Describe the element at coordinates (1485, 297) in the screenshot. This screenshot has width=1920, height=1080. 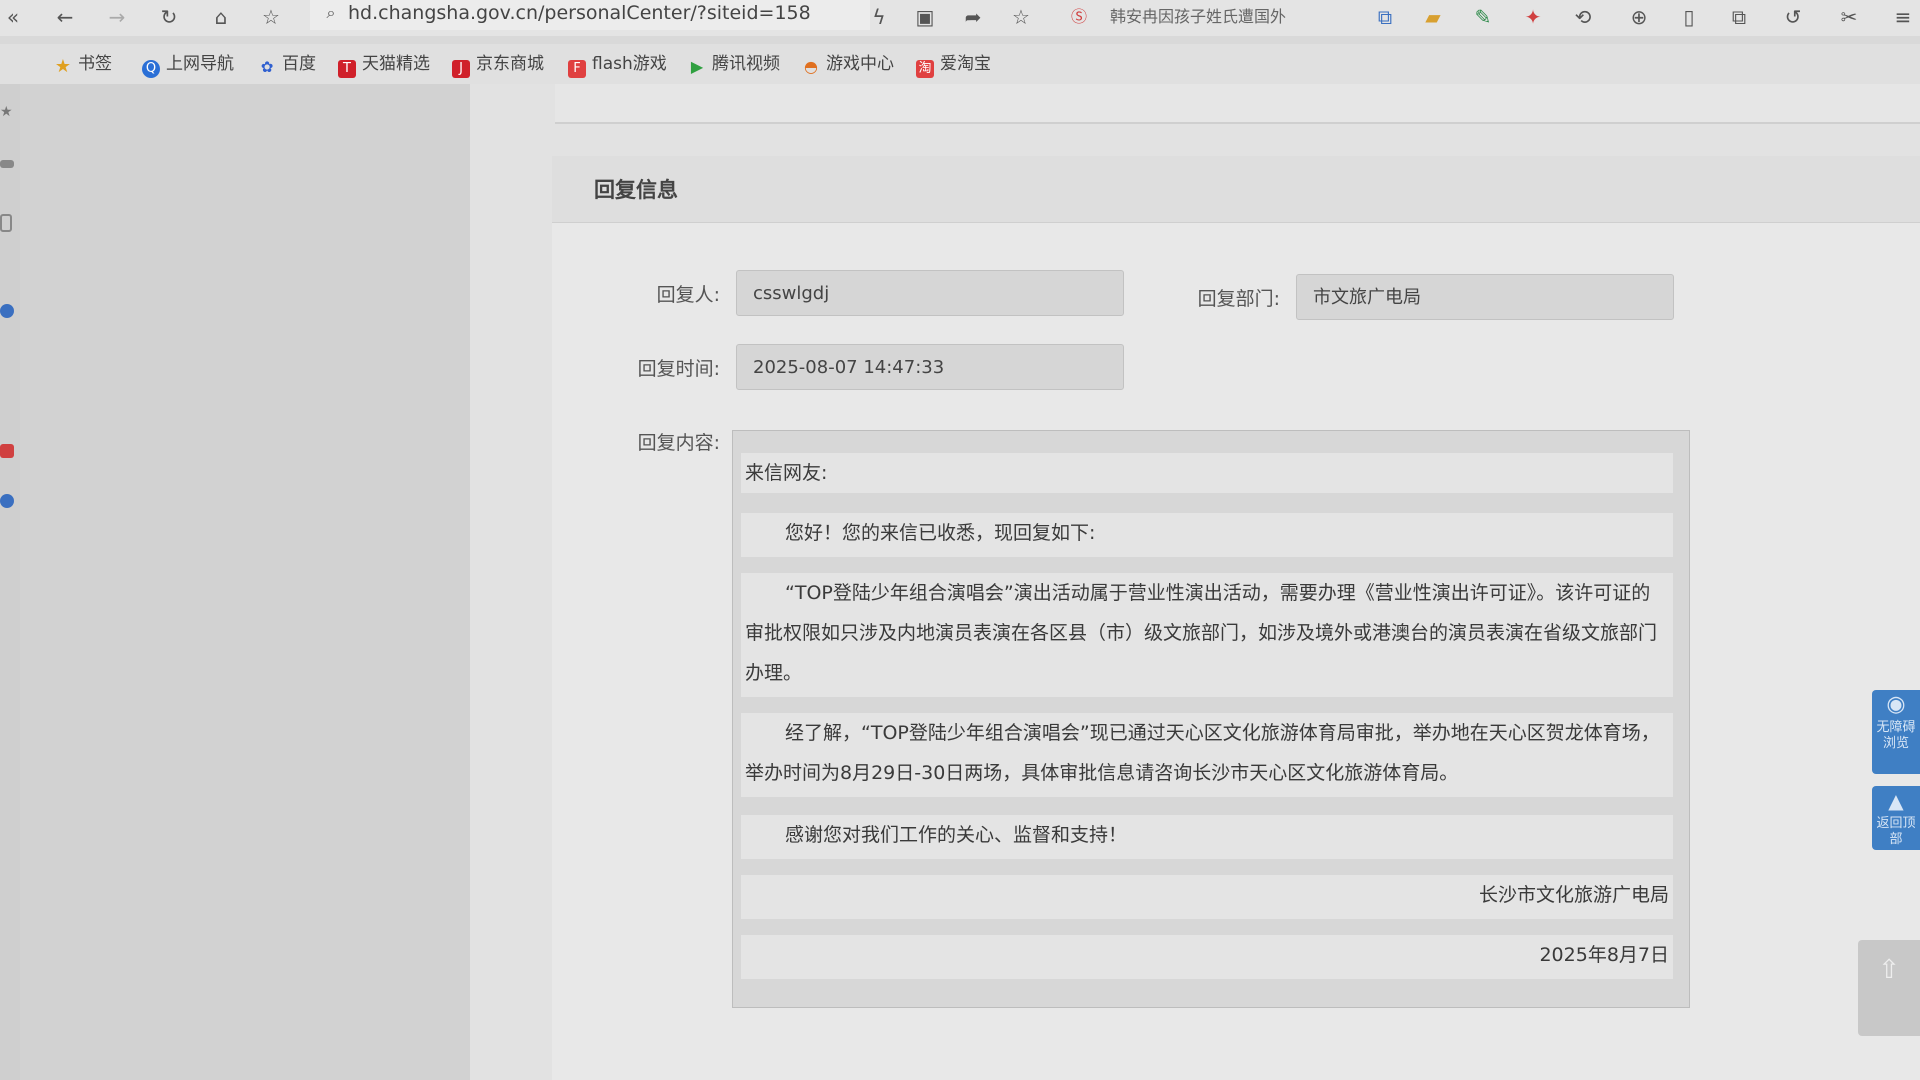
I see `dept-field: 市文旅广电局` at that location.